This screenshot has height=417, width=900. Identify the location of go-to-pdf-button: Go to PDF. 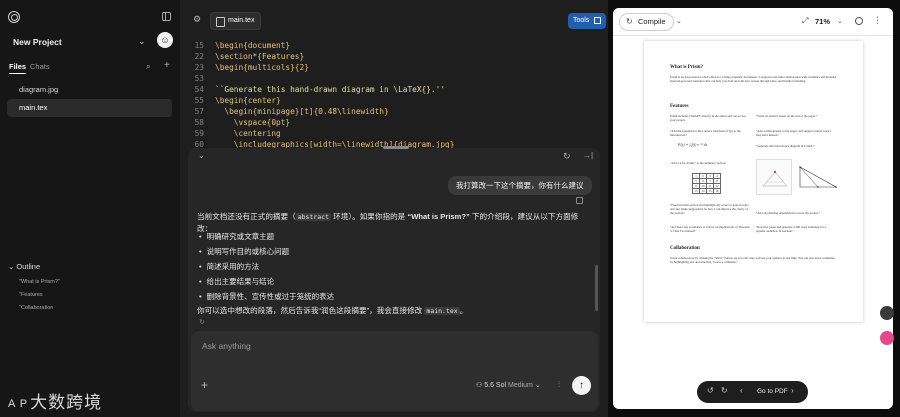
(772, 391).